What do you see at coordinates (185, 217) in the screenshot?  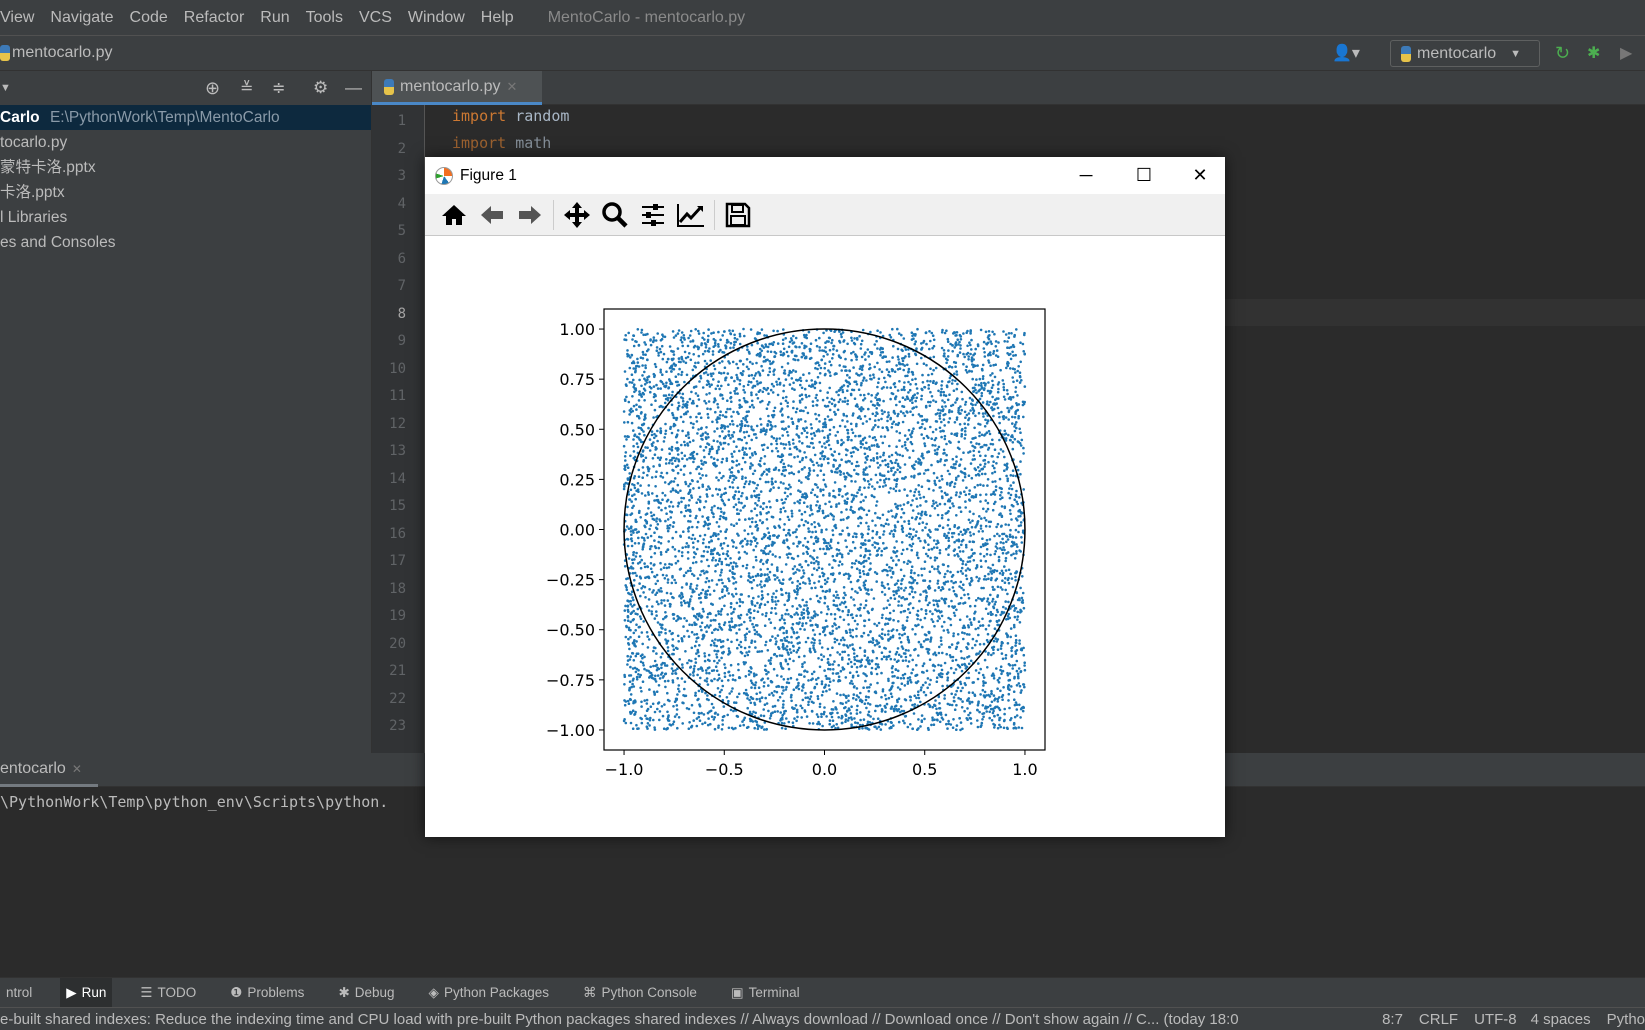 I see `tree-item: l Libraries` at bounding box center [185, 217].